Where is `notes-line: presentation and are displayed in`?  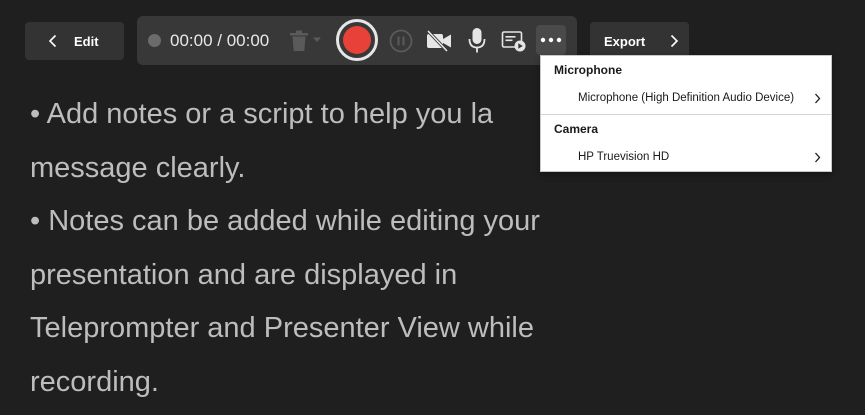
notes-line: presentation and are displayed in is located at coordinates (244, 274).